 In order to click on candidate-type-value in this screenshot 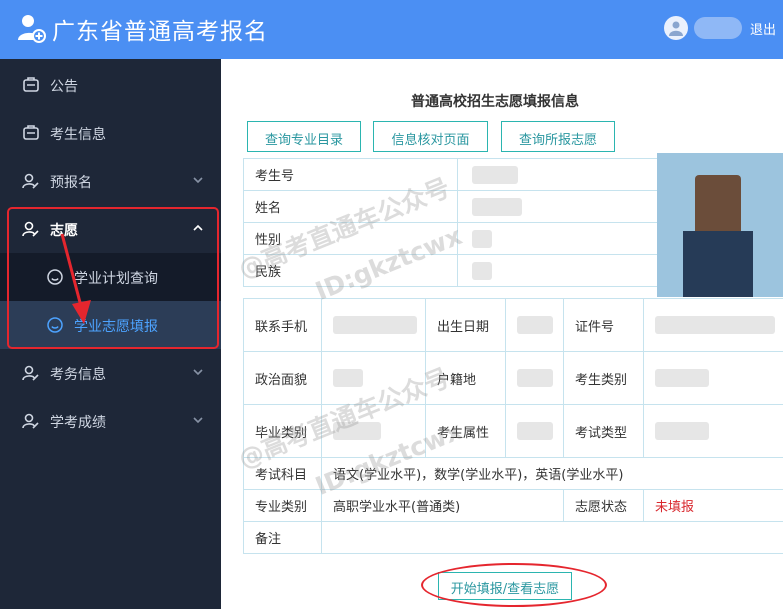, I will do `click(713, 378)`.